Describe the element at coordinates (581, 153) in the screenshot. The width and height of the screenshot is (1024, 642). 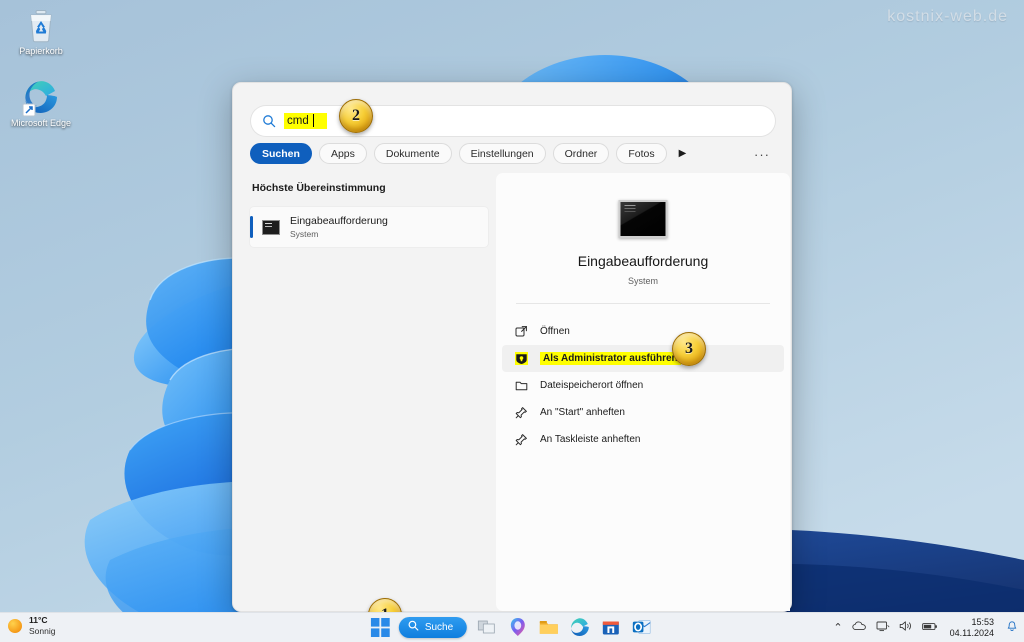
I see `tab-ordner: Ordner` at that location.